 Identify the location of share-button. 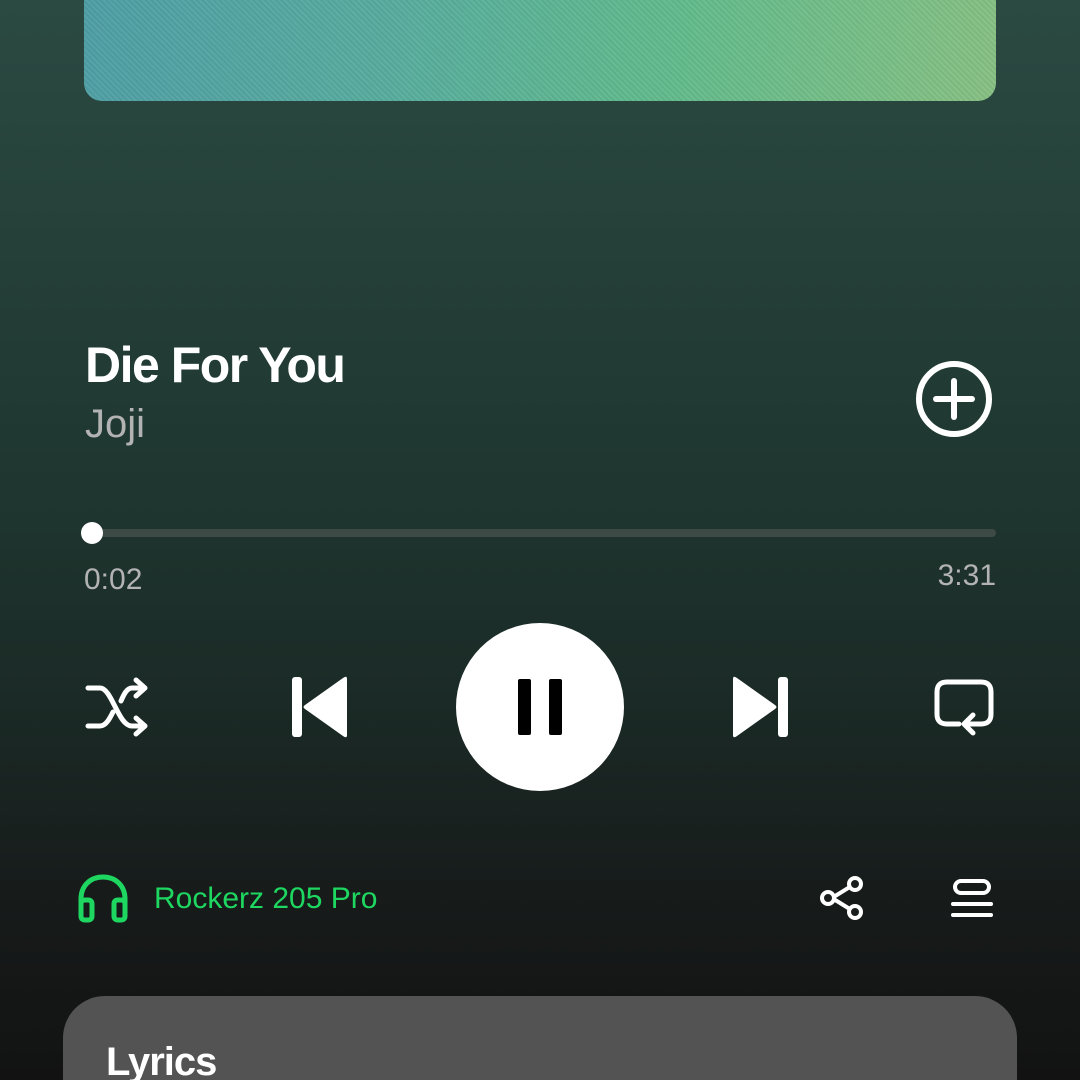
(842, 898).